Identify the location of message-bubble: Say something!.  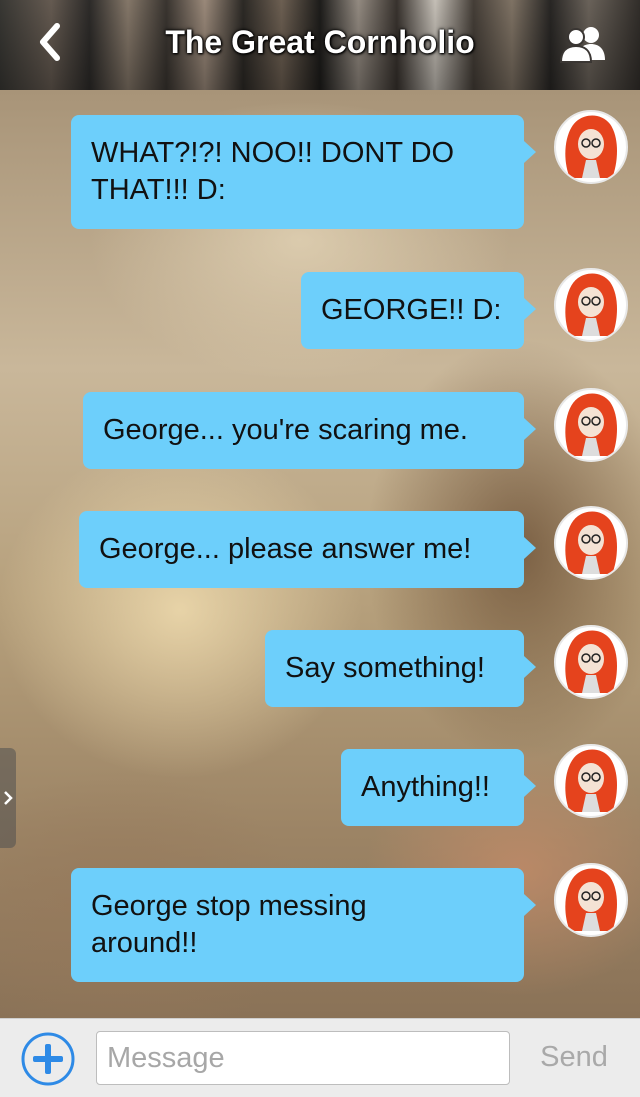
(400, 668).